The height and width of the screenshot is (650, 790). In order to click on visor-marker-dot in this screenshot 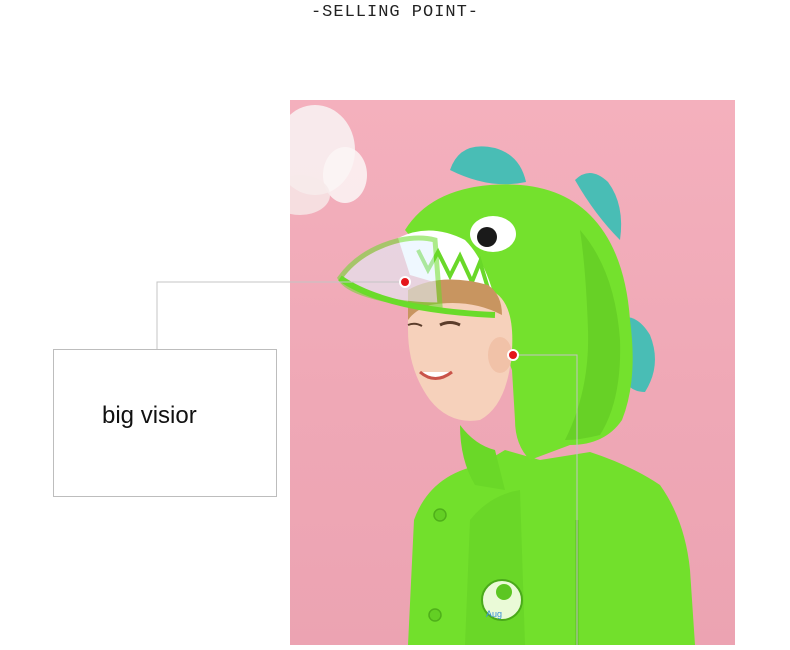, I will do `click(405, 282)`.